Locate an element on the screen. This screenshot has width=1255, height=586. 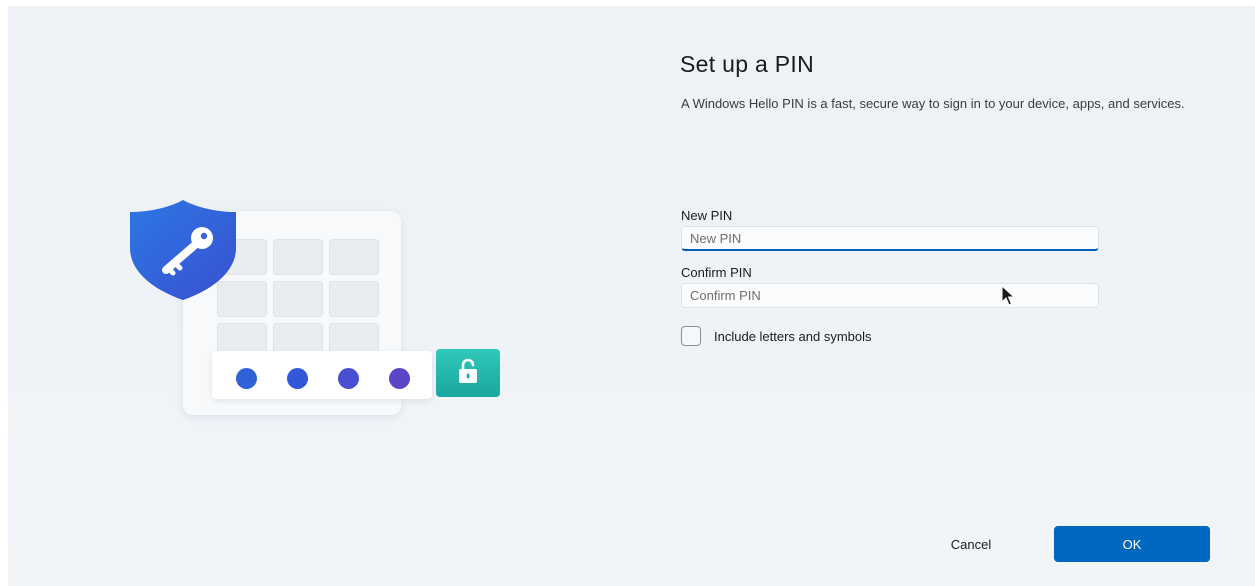
shield-key-icon is located at coordinates (183, 249).